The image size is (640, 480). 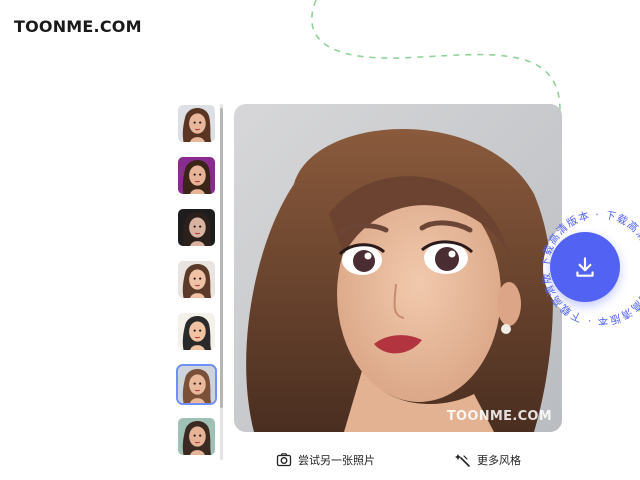 I want to click on try-another-photo-button: 尝试另一张照片, so click(x=325, y=460).